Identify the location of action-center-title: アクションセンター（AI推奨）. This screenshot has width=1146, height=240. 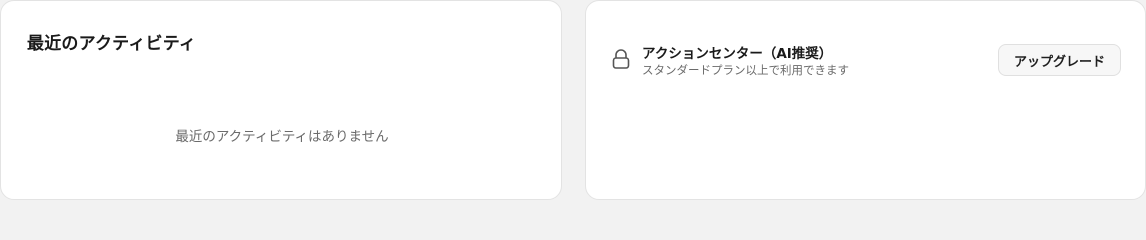
(737, 54).